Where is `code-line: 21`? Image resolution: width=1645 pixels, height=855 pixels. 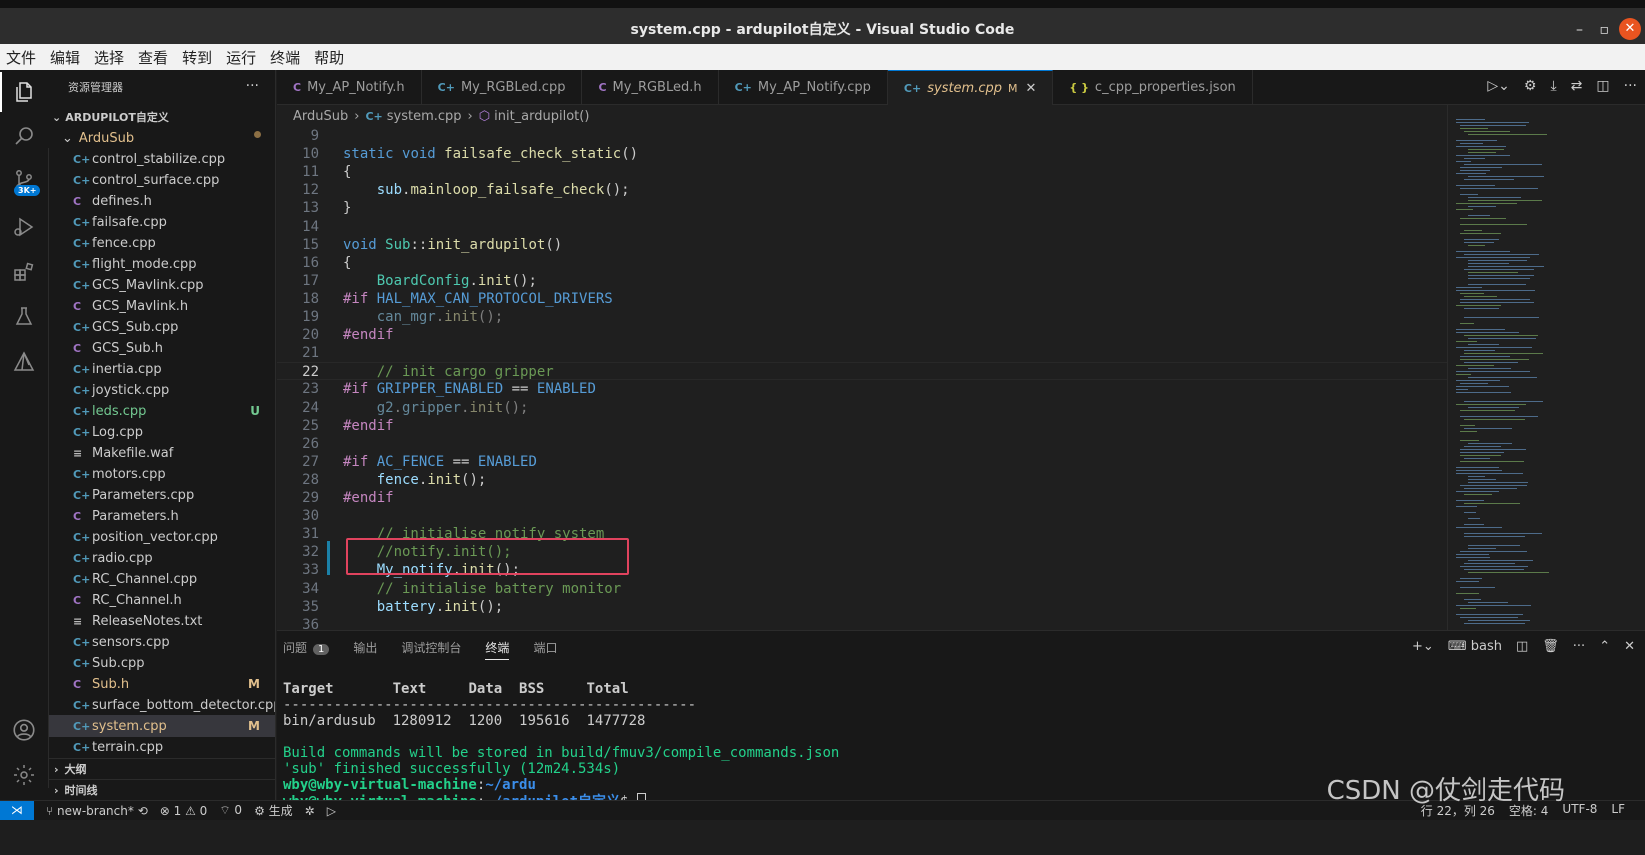 code-line: 21 is located at coordinates (862, 353).